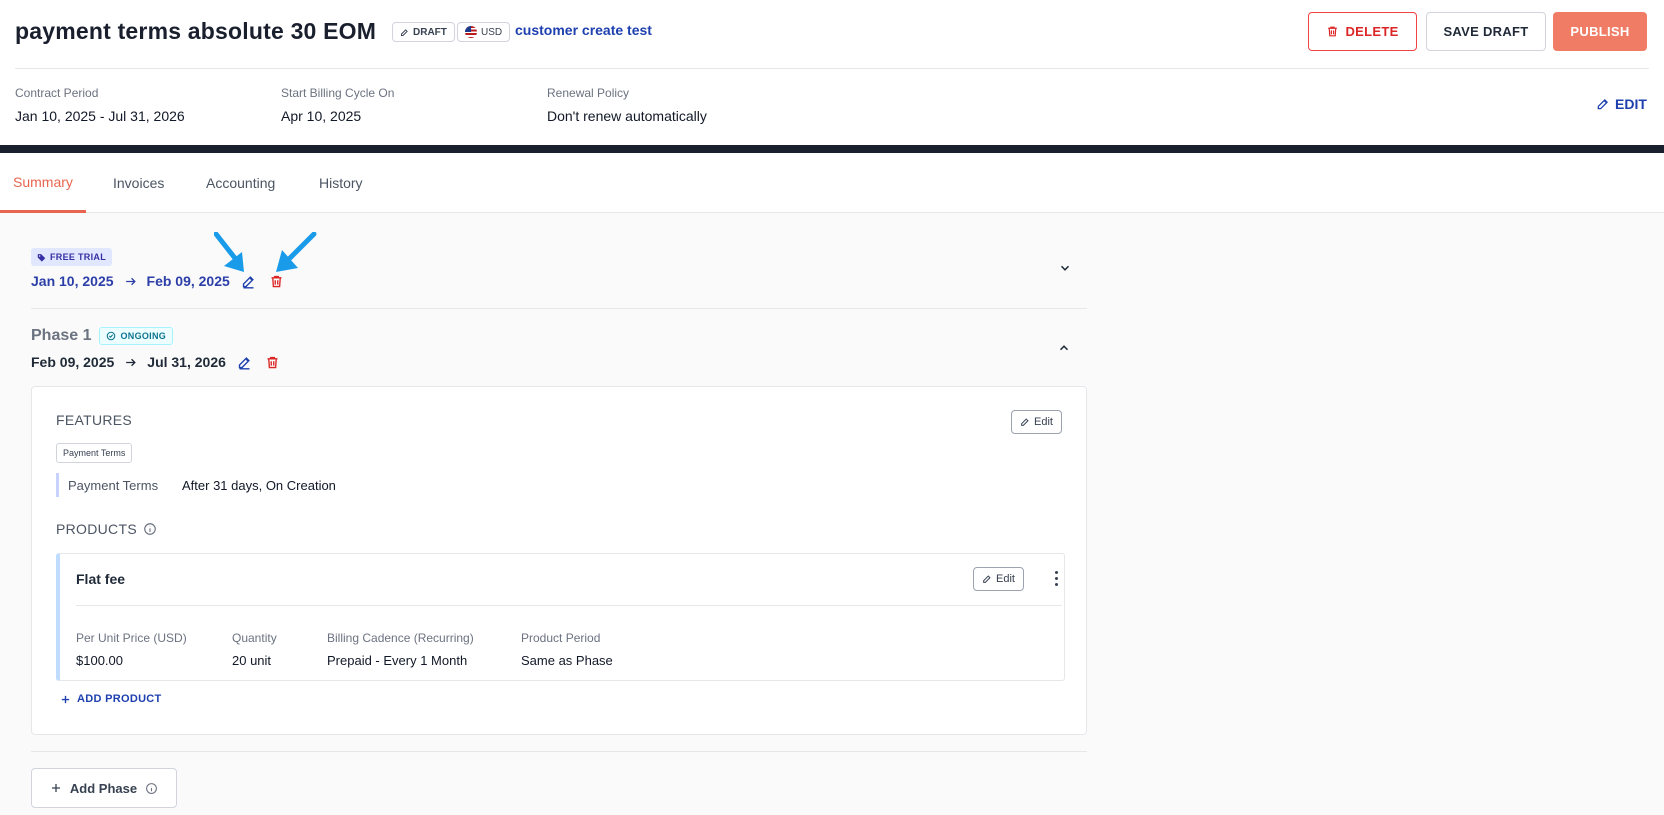 The image size is (1664, 815). What do you see at coordinates (832, 68) in the screenshot?
I see `header-divider` at bounding box center [832, 68].